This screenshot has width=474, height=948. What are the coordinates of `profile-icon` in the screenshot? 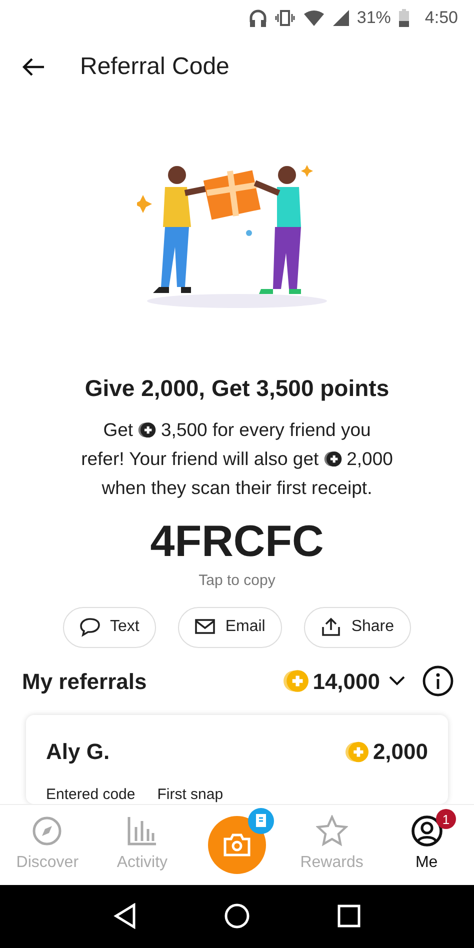 It's located at (426, 831).